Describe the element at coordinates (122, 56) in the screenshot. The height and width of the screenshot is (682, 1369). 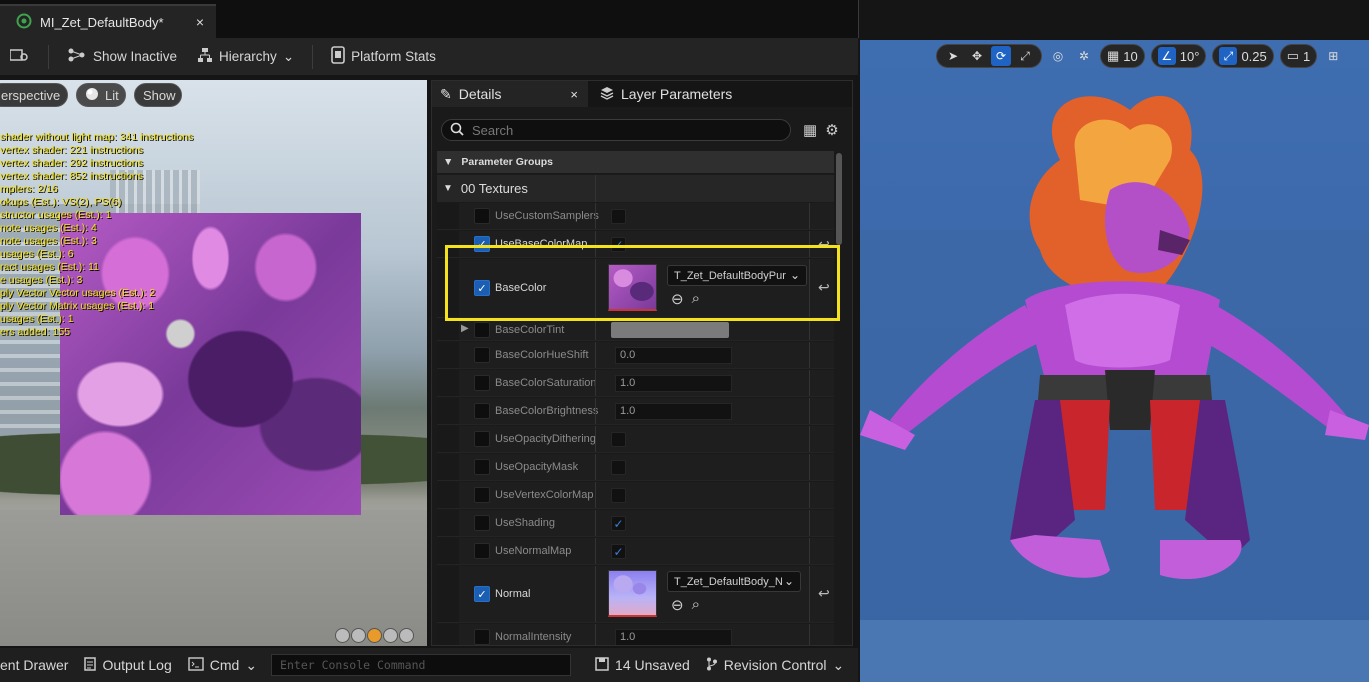
I see `show-inactive-button: Show Inactive` at that location.